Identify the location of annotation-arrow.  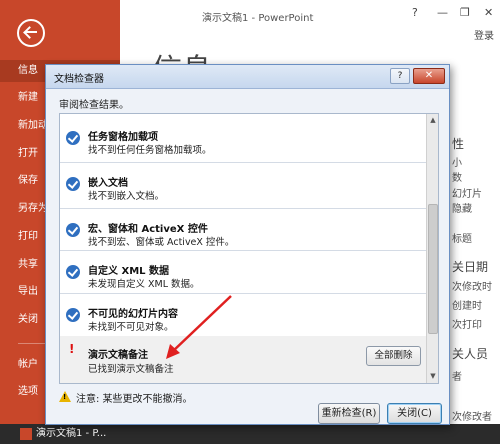
(199, 327).